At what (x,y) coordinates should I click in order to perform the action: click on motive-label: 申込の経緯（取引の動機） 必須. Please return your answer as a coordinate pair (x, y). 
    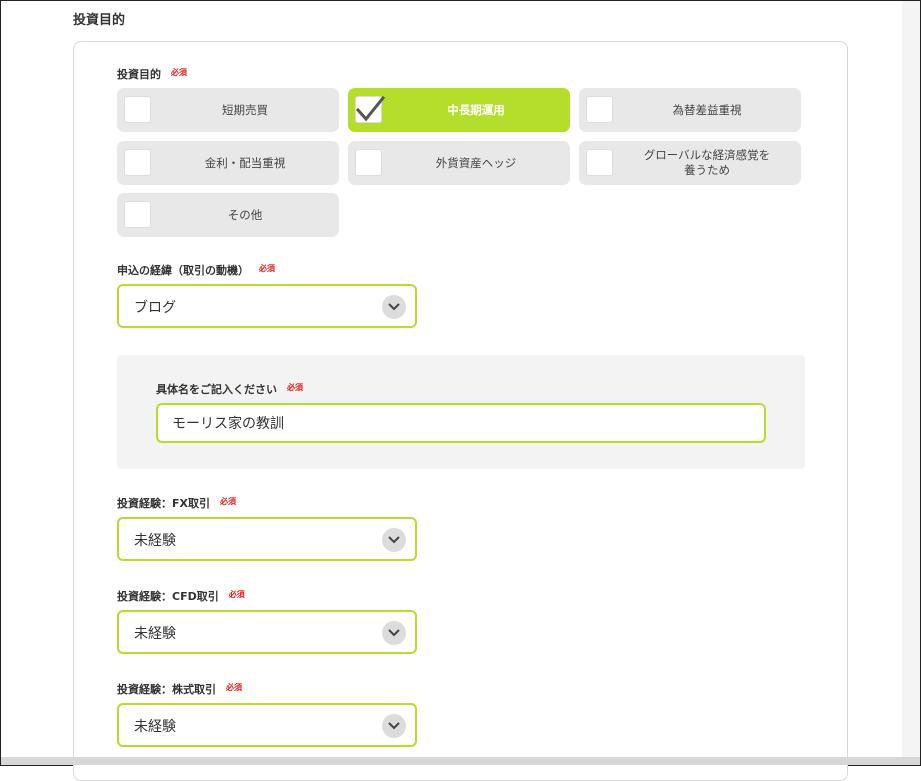
    Looking at the image, I should click on (196, 270).